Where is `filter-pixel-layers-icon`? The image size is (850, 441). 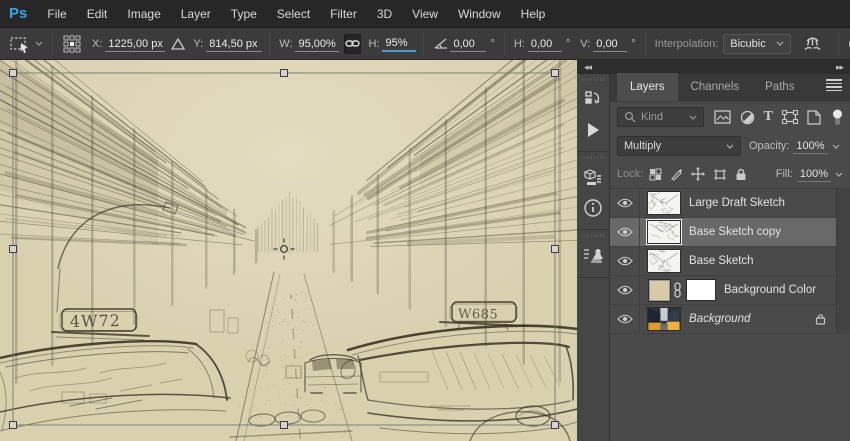 filter-pixel-layers-icon is located at coordinates (722, 117).